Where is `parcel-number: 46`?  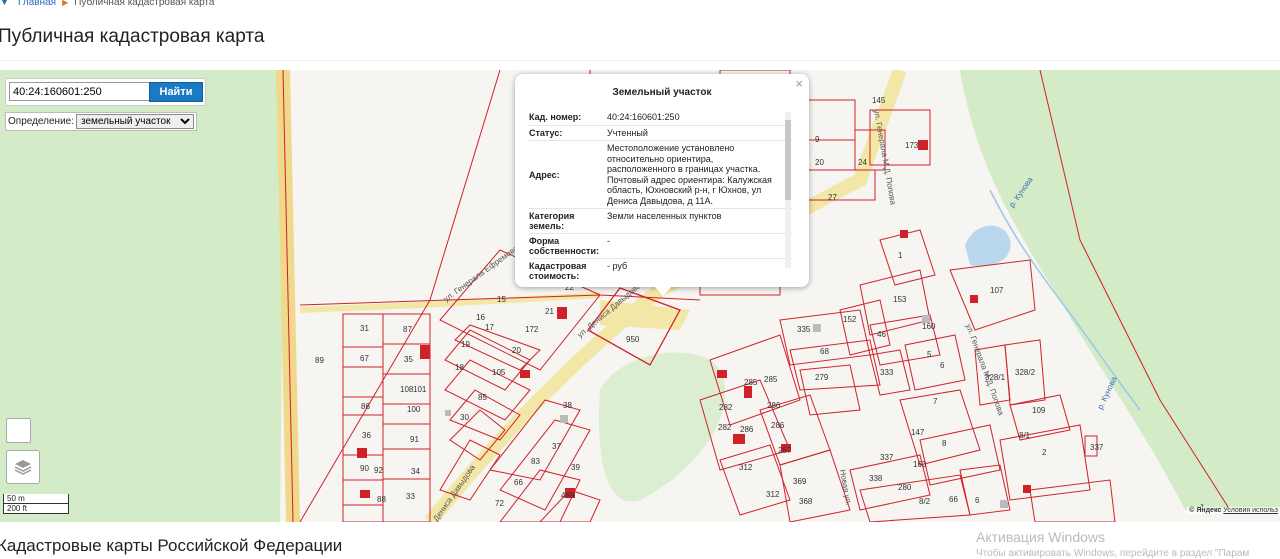
parcel-number: 46 is located at coordinates (881, 334).